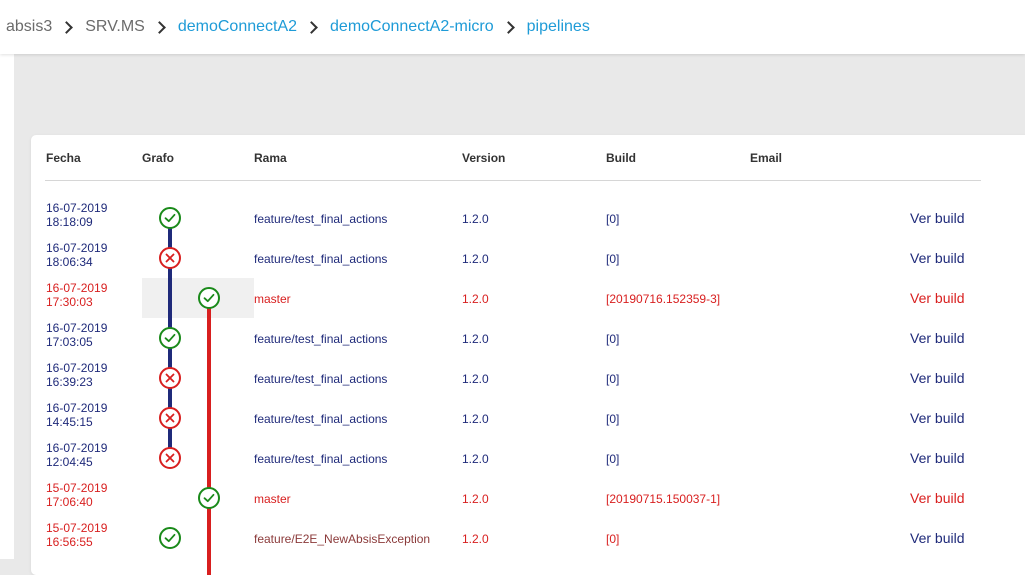 The image size is (1025, 575). What do you see at coordinates (412, 27) in the screenshot?
I see `breadcrumb-item-democonnecta2-micro: demoConnectA2-micro` at bounding box center [412, 27].